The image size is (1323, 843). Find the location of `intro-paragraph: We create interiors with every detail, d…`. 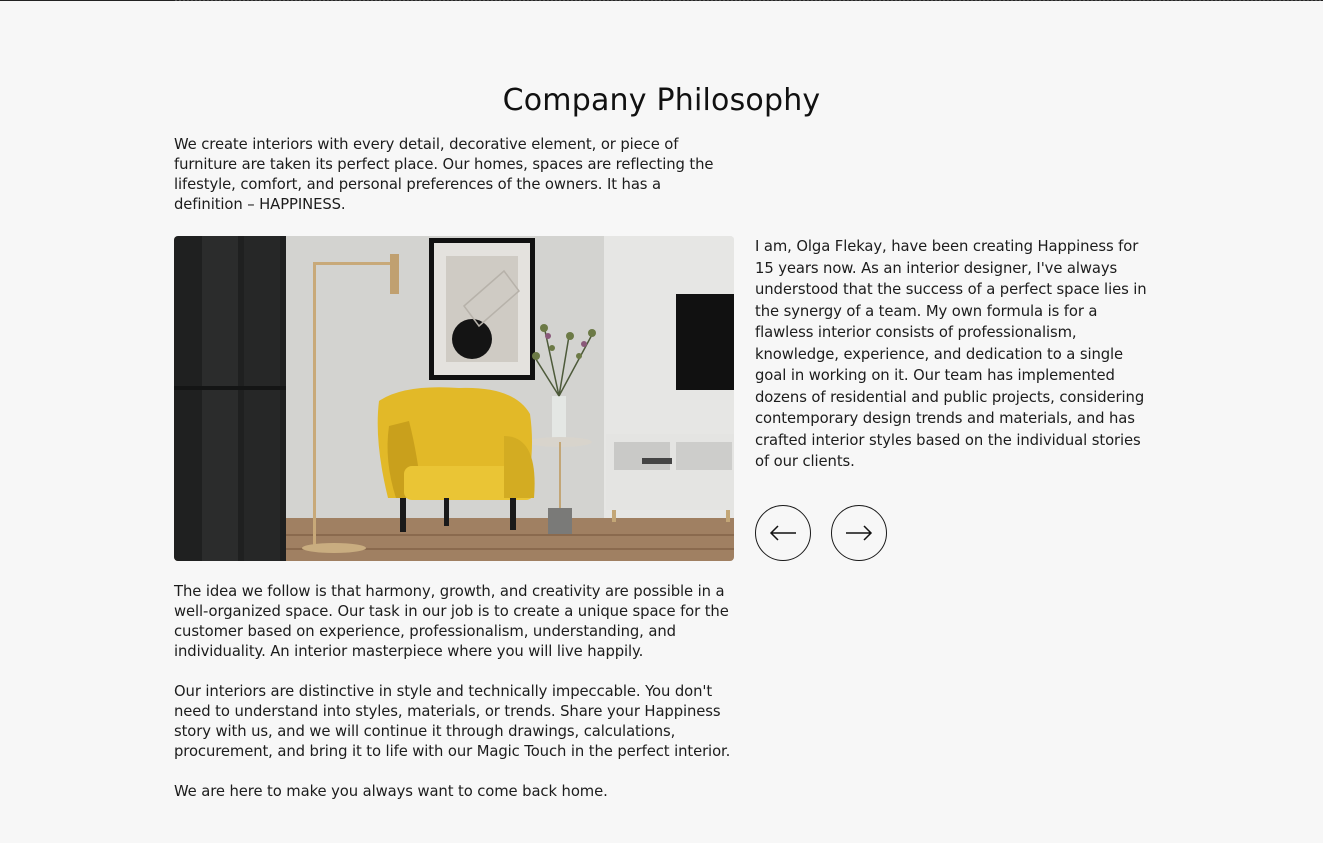

intro-paragraph: We create interiors with every detail, d… is located at coordinates (444, 174).